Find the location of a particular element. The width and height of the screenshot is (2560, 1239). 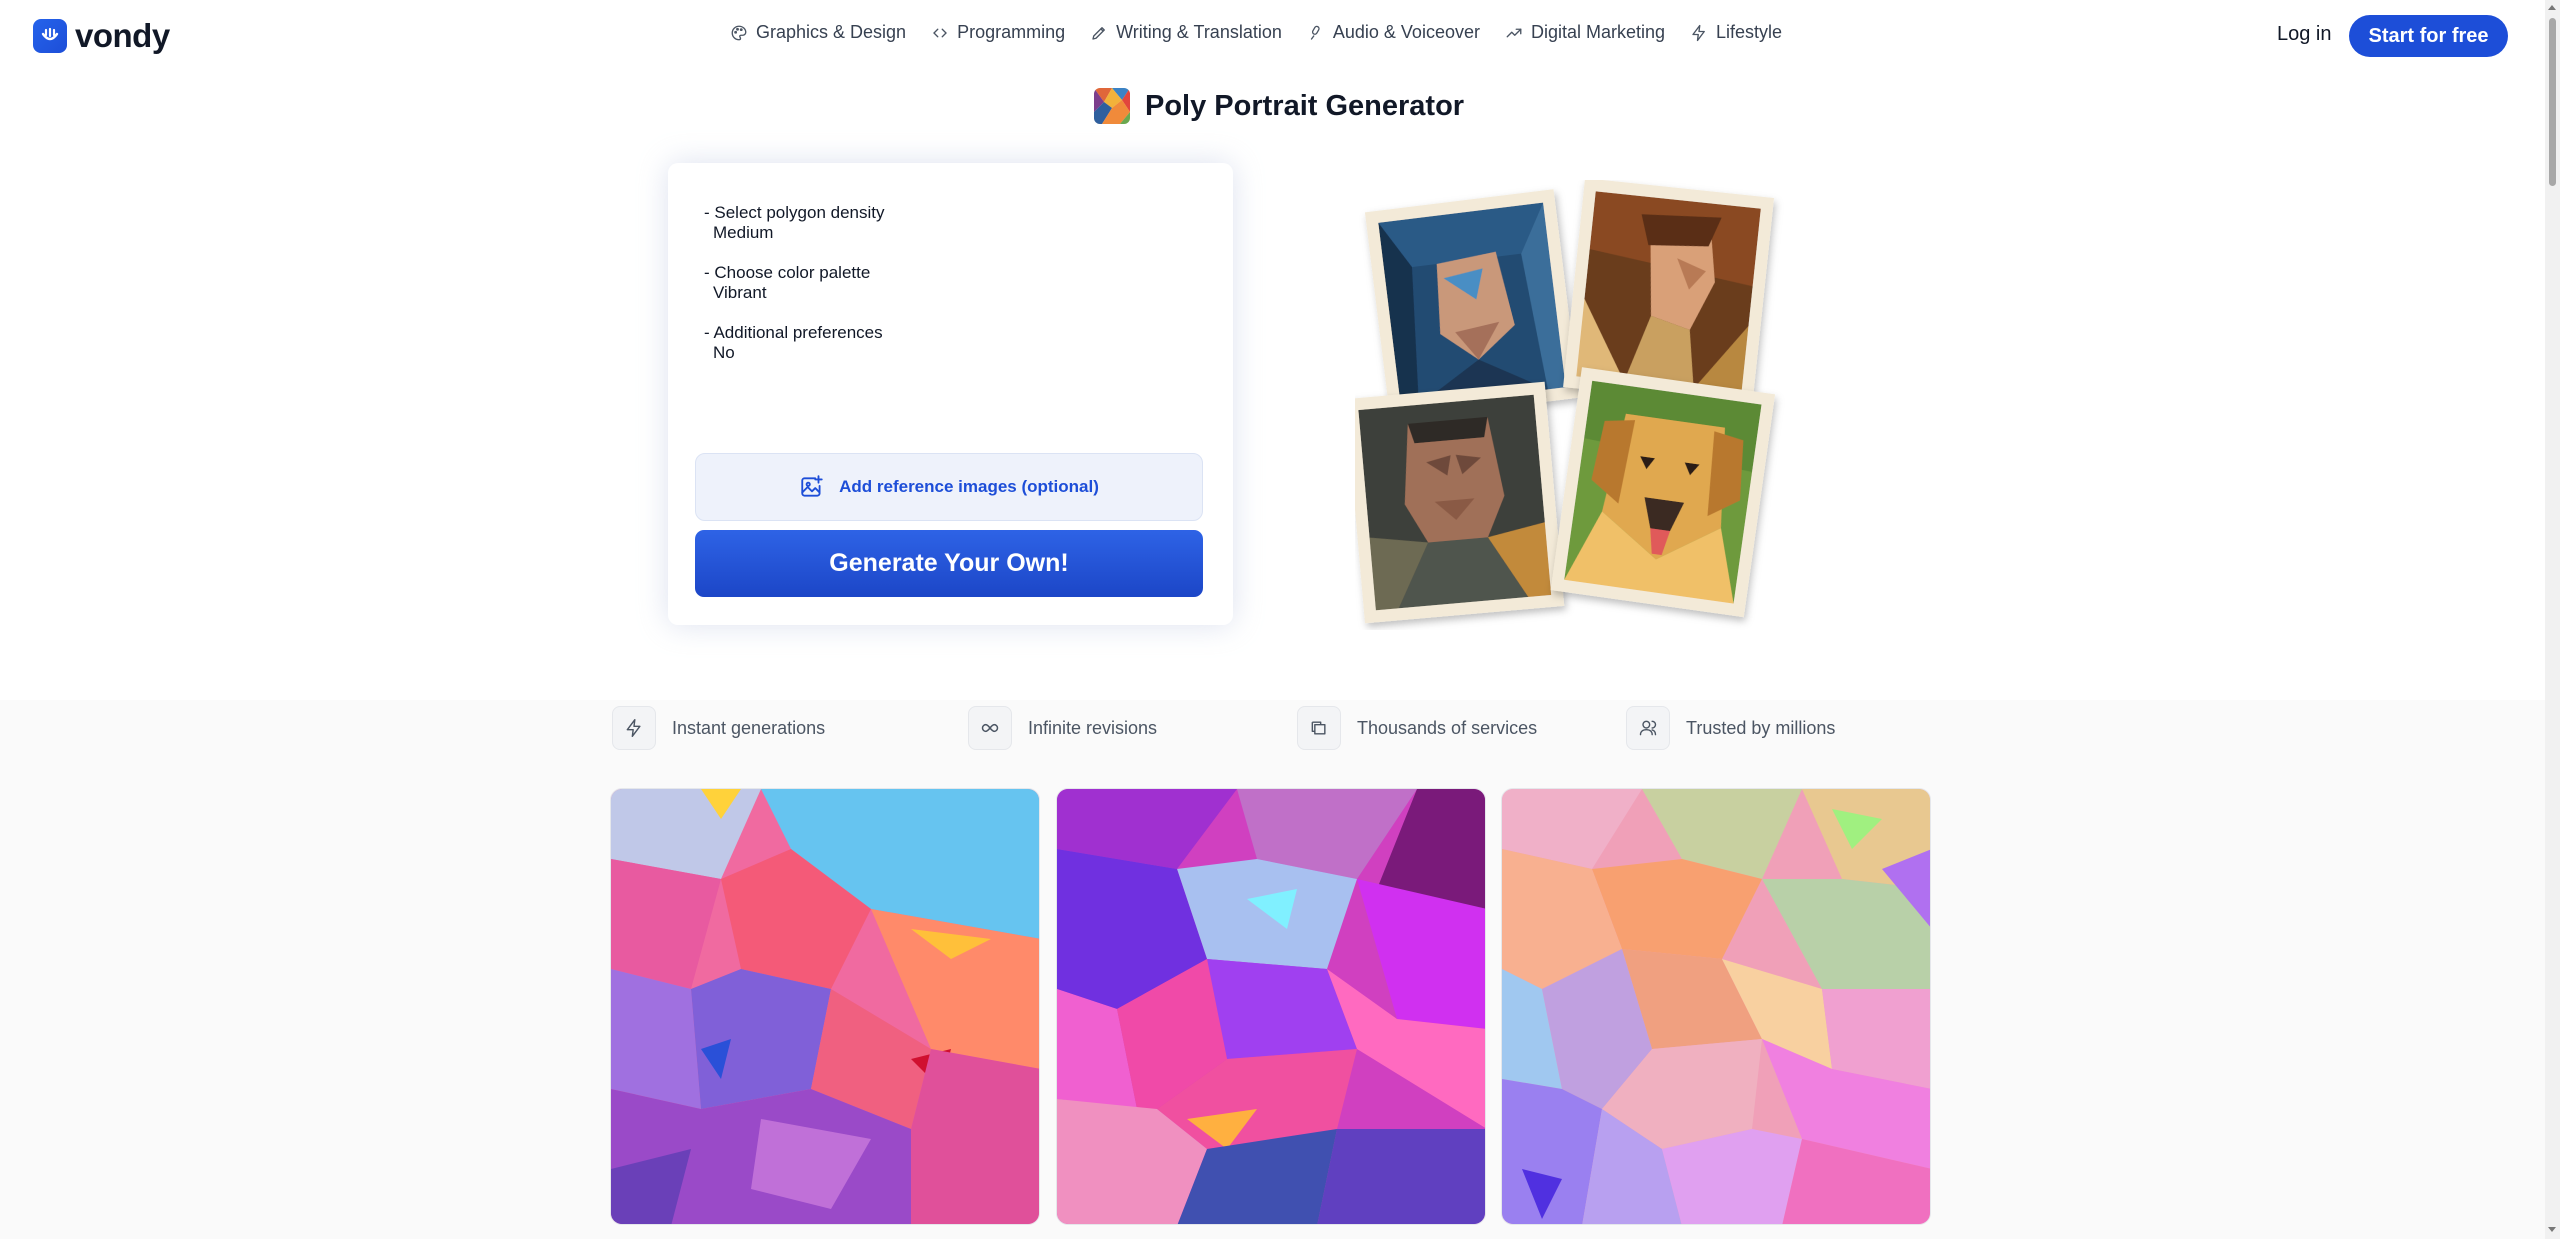

microphone-icon is located at coordinates (1315, 32).